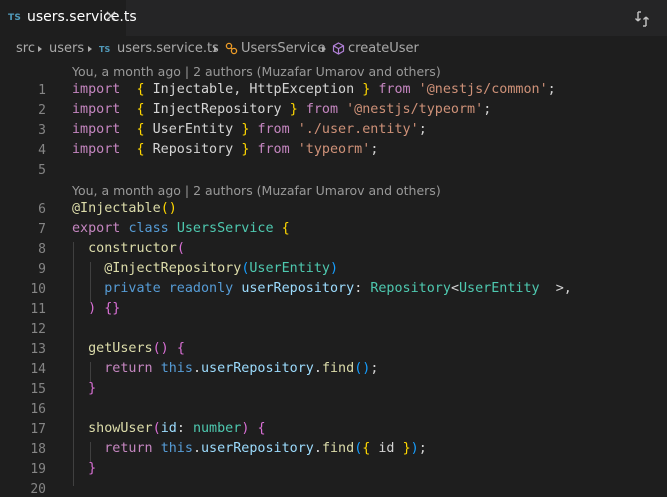 This screenshot has width=667, height=497. Describe the element at coordinates (38, 349) in the screenshot. I see `line-number: 13` at that location.